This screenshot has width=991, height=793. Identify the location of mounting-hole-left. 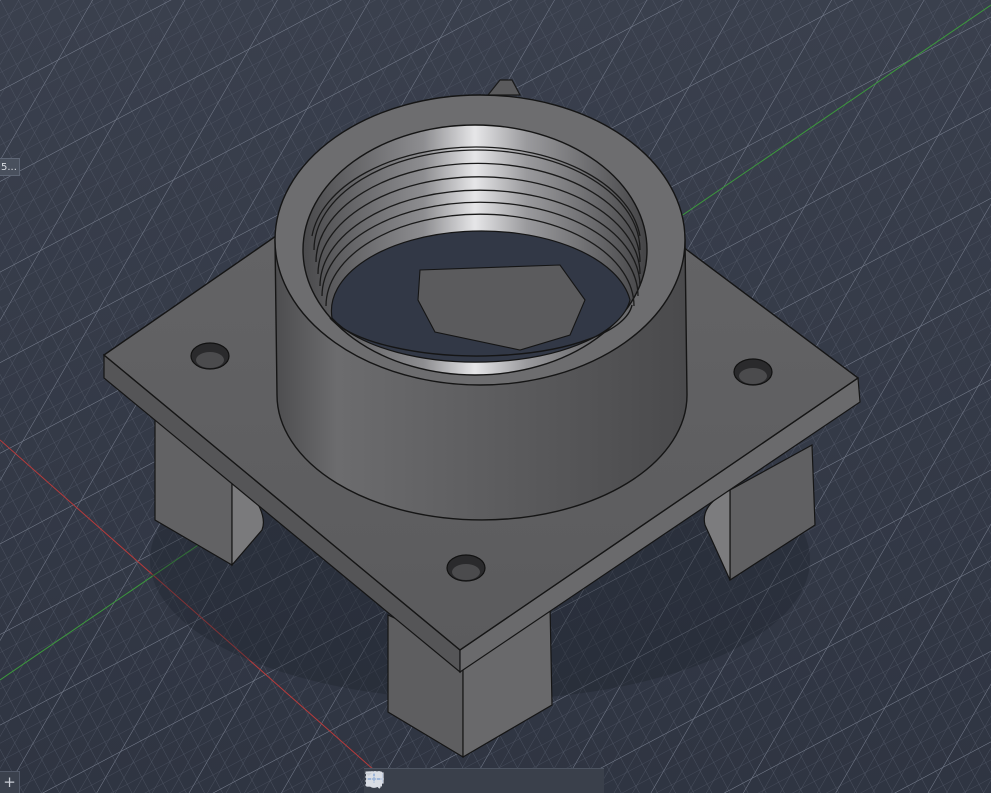
(210, 356).